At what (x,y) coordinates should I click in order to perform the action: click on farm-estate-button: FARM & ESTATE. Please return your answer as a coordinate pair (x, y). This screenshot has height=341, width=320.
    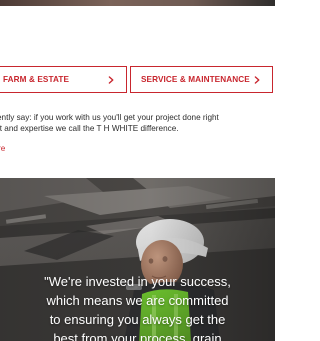
    Looking at the image, I should click on (63, 79).